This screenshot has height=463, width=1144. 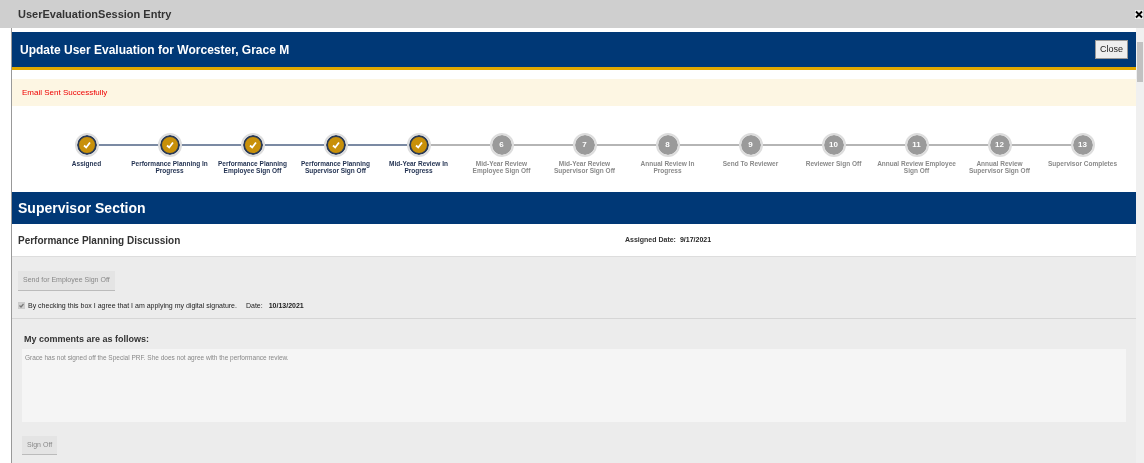 What do you see at coordinates (1139, 14) in the screenshot?
I see `close-icon` at bounding box center [1139, 14].